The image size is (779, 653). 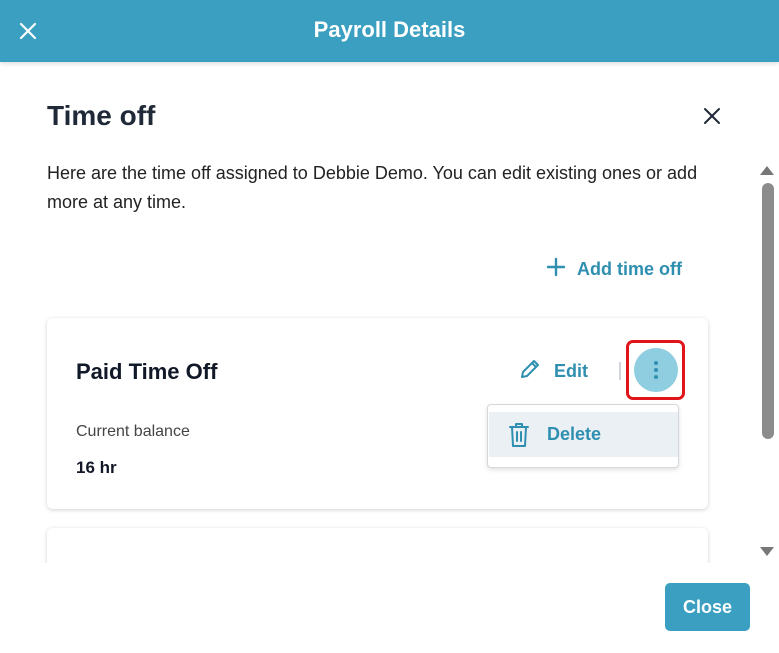 What do you see at coordinates (133, 431) in the screenshot?
I see `balance-label: Current balance` at bounding box center [133, 431].